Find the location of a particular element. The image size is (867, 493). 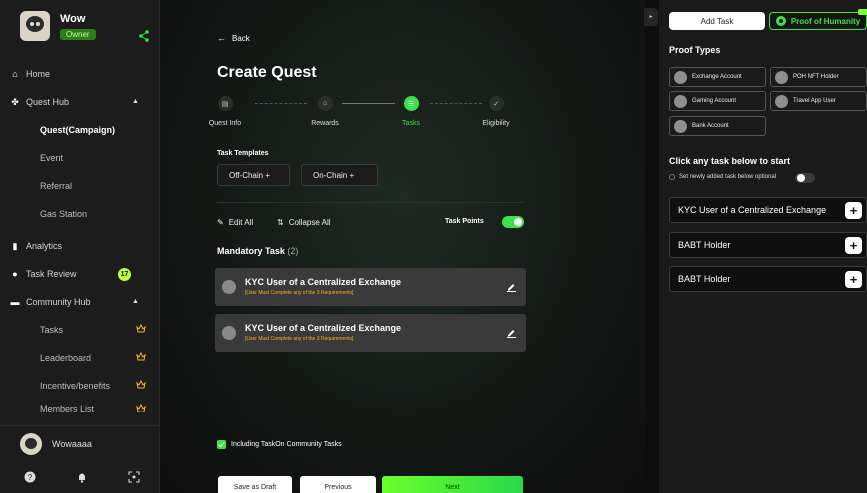

previous-button: Previous is located at coordinates (338, 484).